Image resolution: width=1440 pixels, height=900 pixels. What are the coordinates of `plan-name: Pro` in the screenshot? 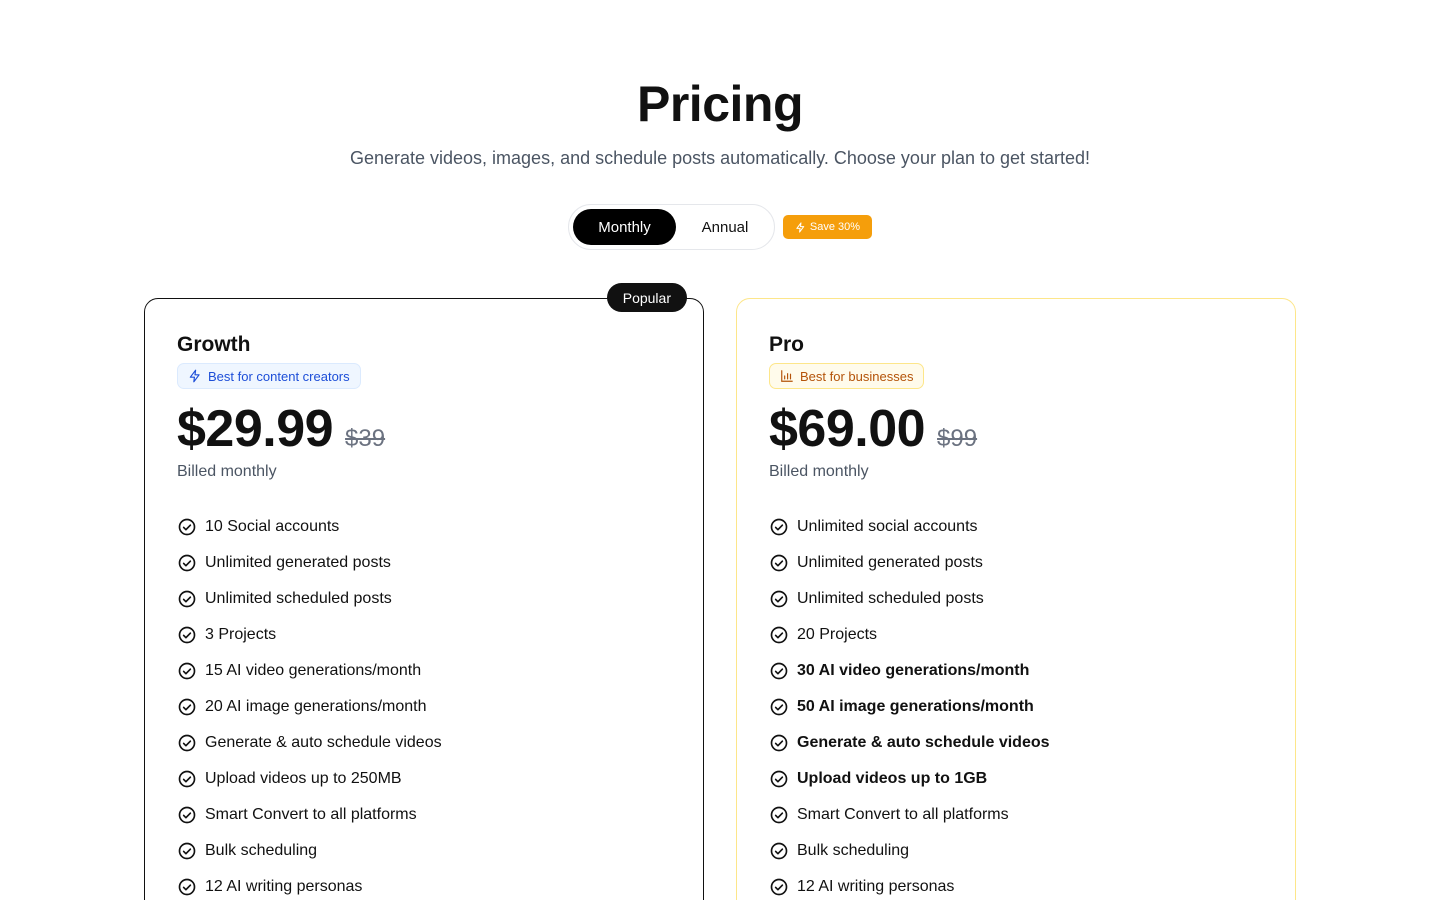 It's located at (787, 344).